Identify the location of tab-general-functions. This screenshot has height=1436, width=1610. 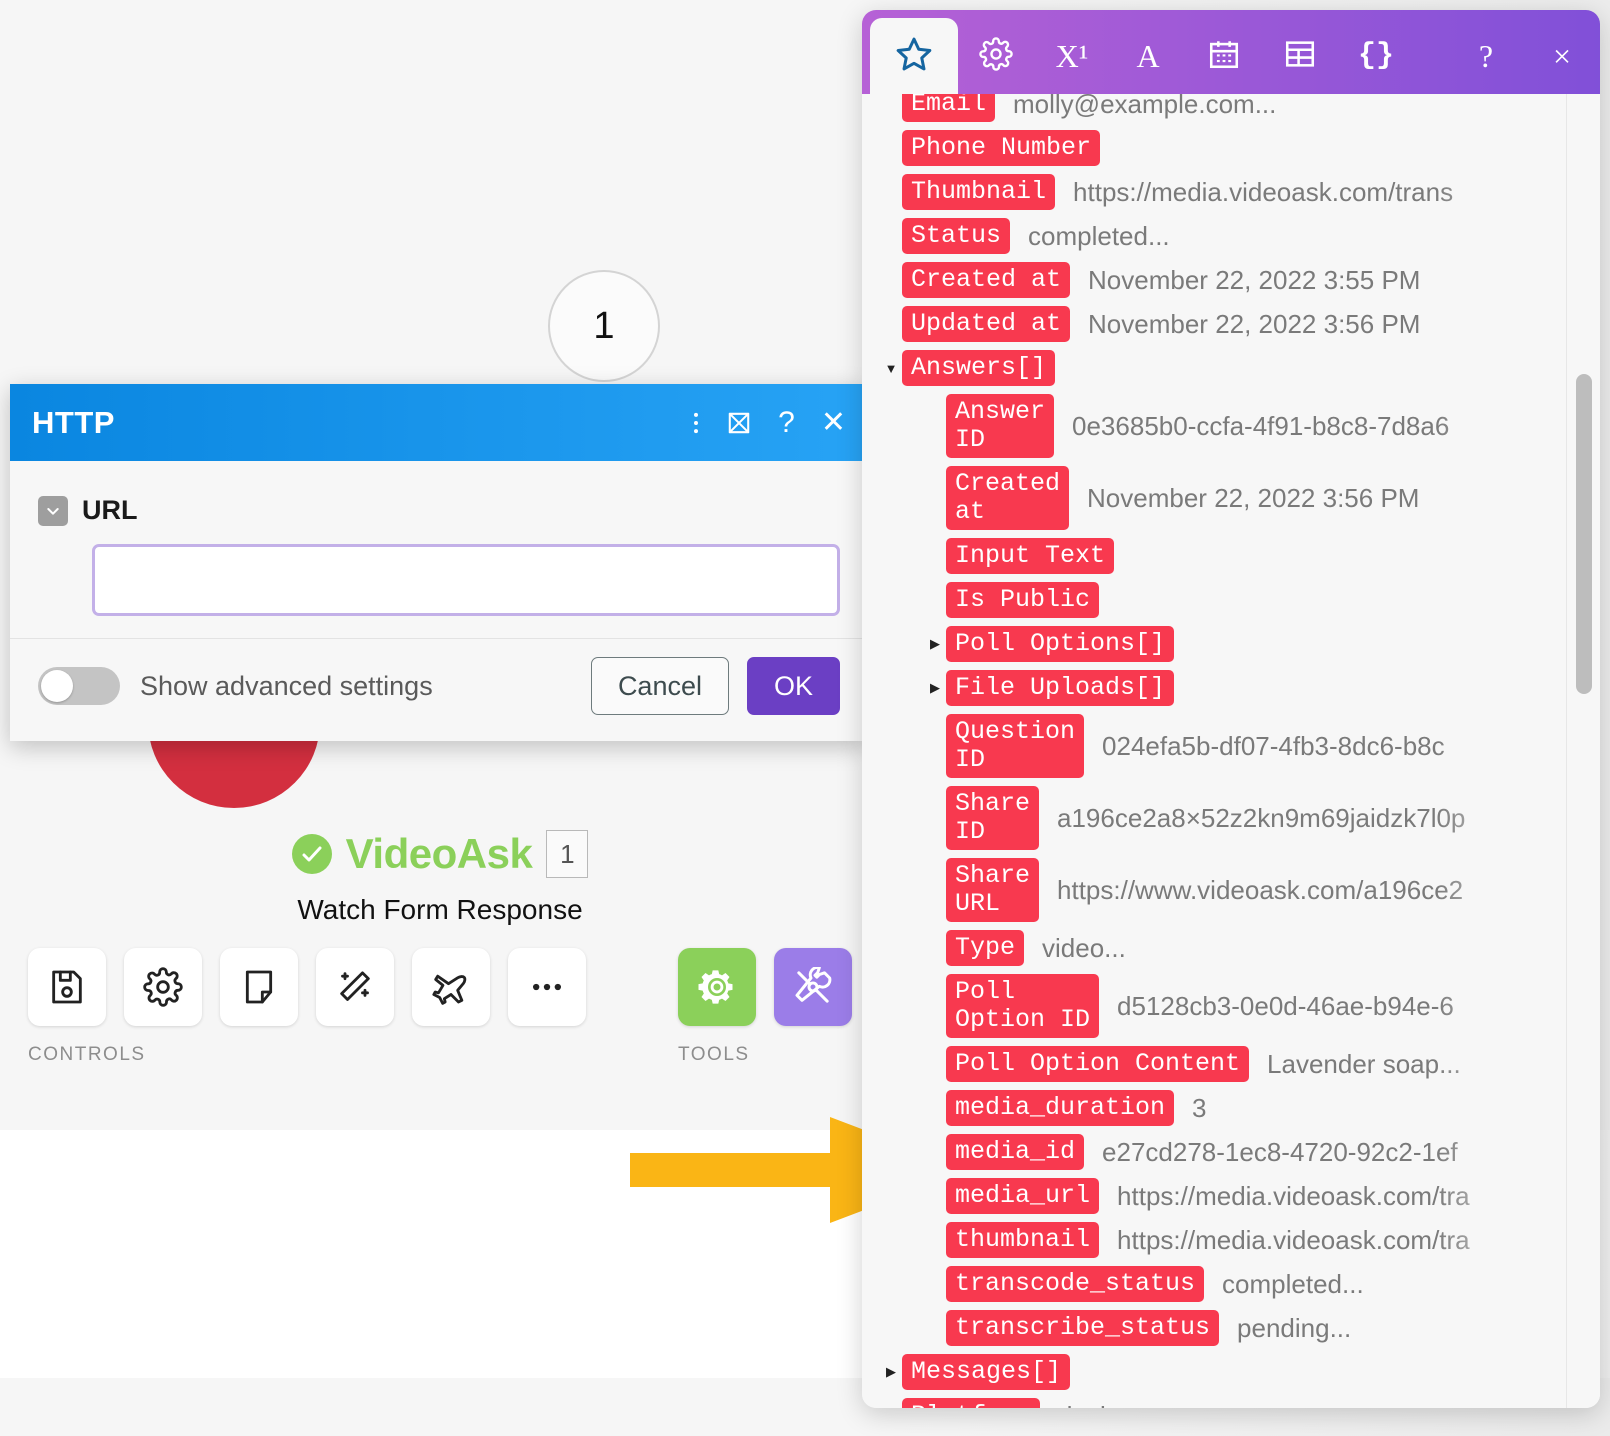
(996, 56).